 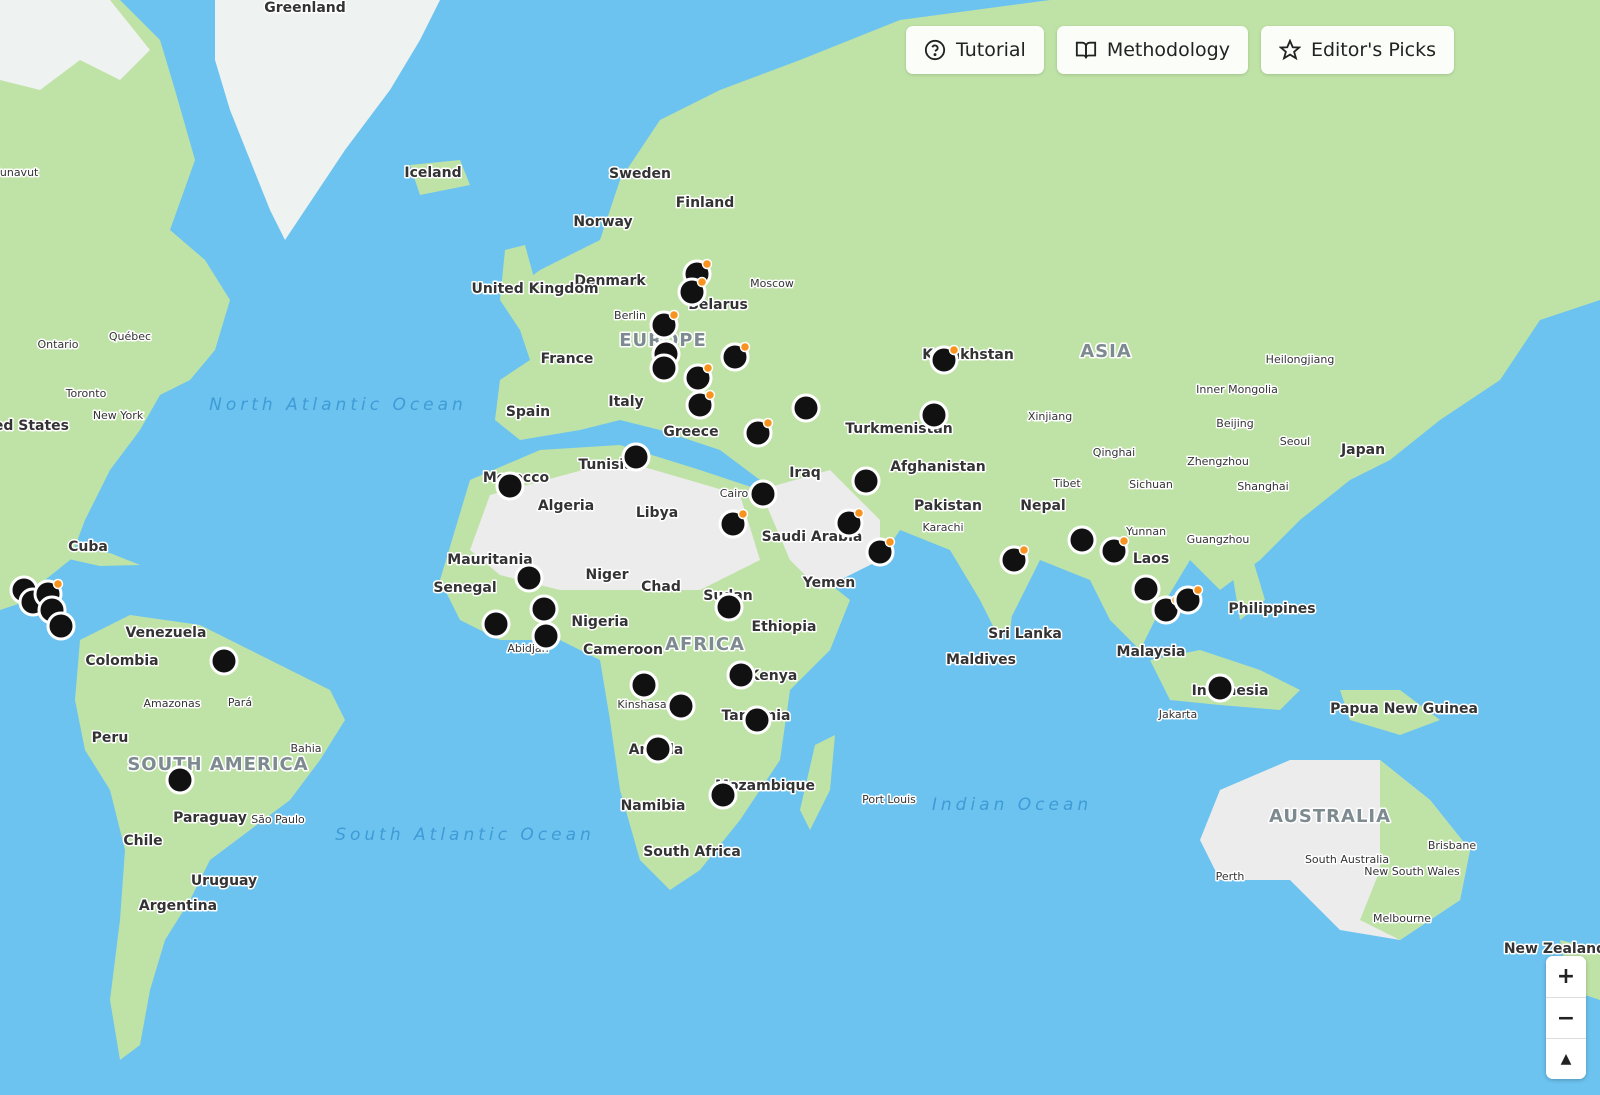 What do you see at coordinates (1566, 976) in the screenshot?
I see `zoom-in-button: +` at bounding box center [1566, 976].